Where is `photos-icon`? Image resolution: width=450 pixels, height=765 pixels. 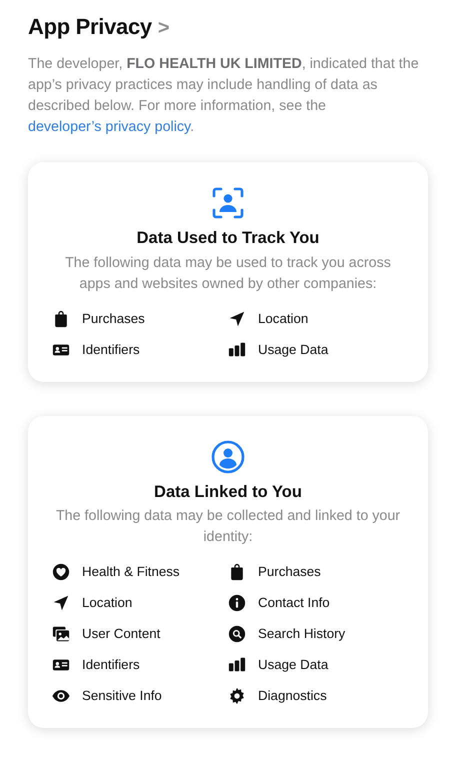 photos-icon is located at coordinates (61, 634).